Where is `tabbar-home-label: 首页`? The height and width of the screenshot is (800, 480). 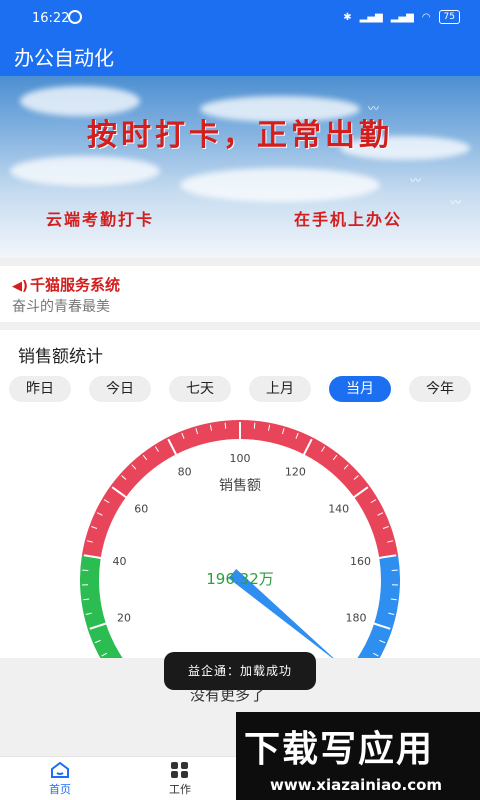 tabbar-home-label: 首页 is located at coordinates (60, 789).